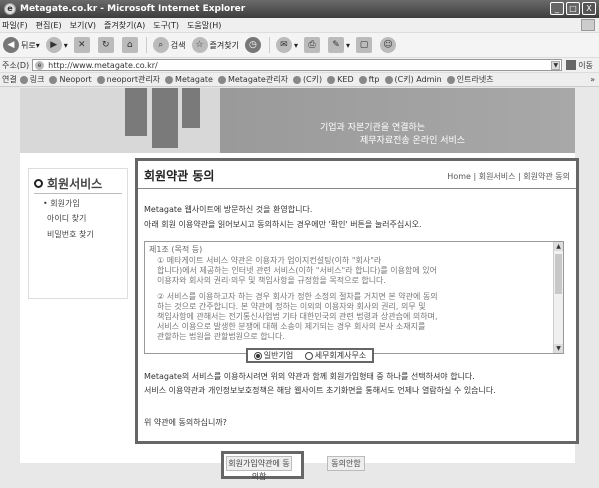 The height and width of the screenshot is (488, 599). Describe the element at coordinates (589, 8) in the screenshot. I see `close-button: X` at that location.